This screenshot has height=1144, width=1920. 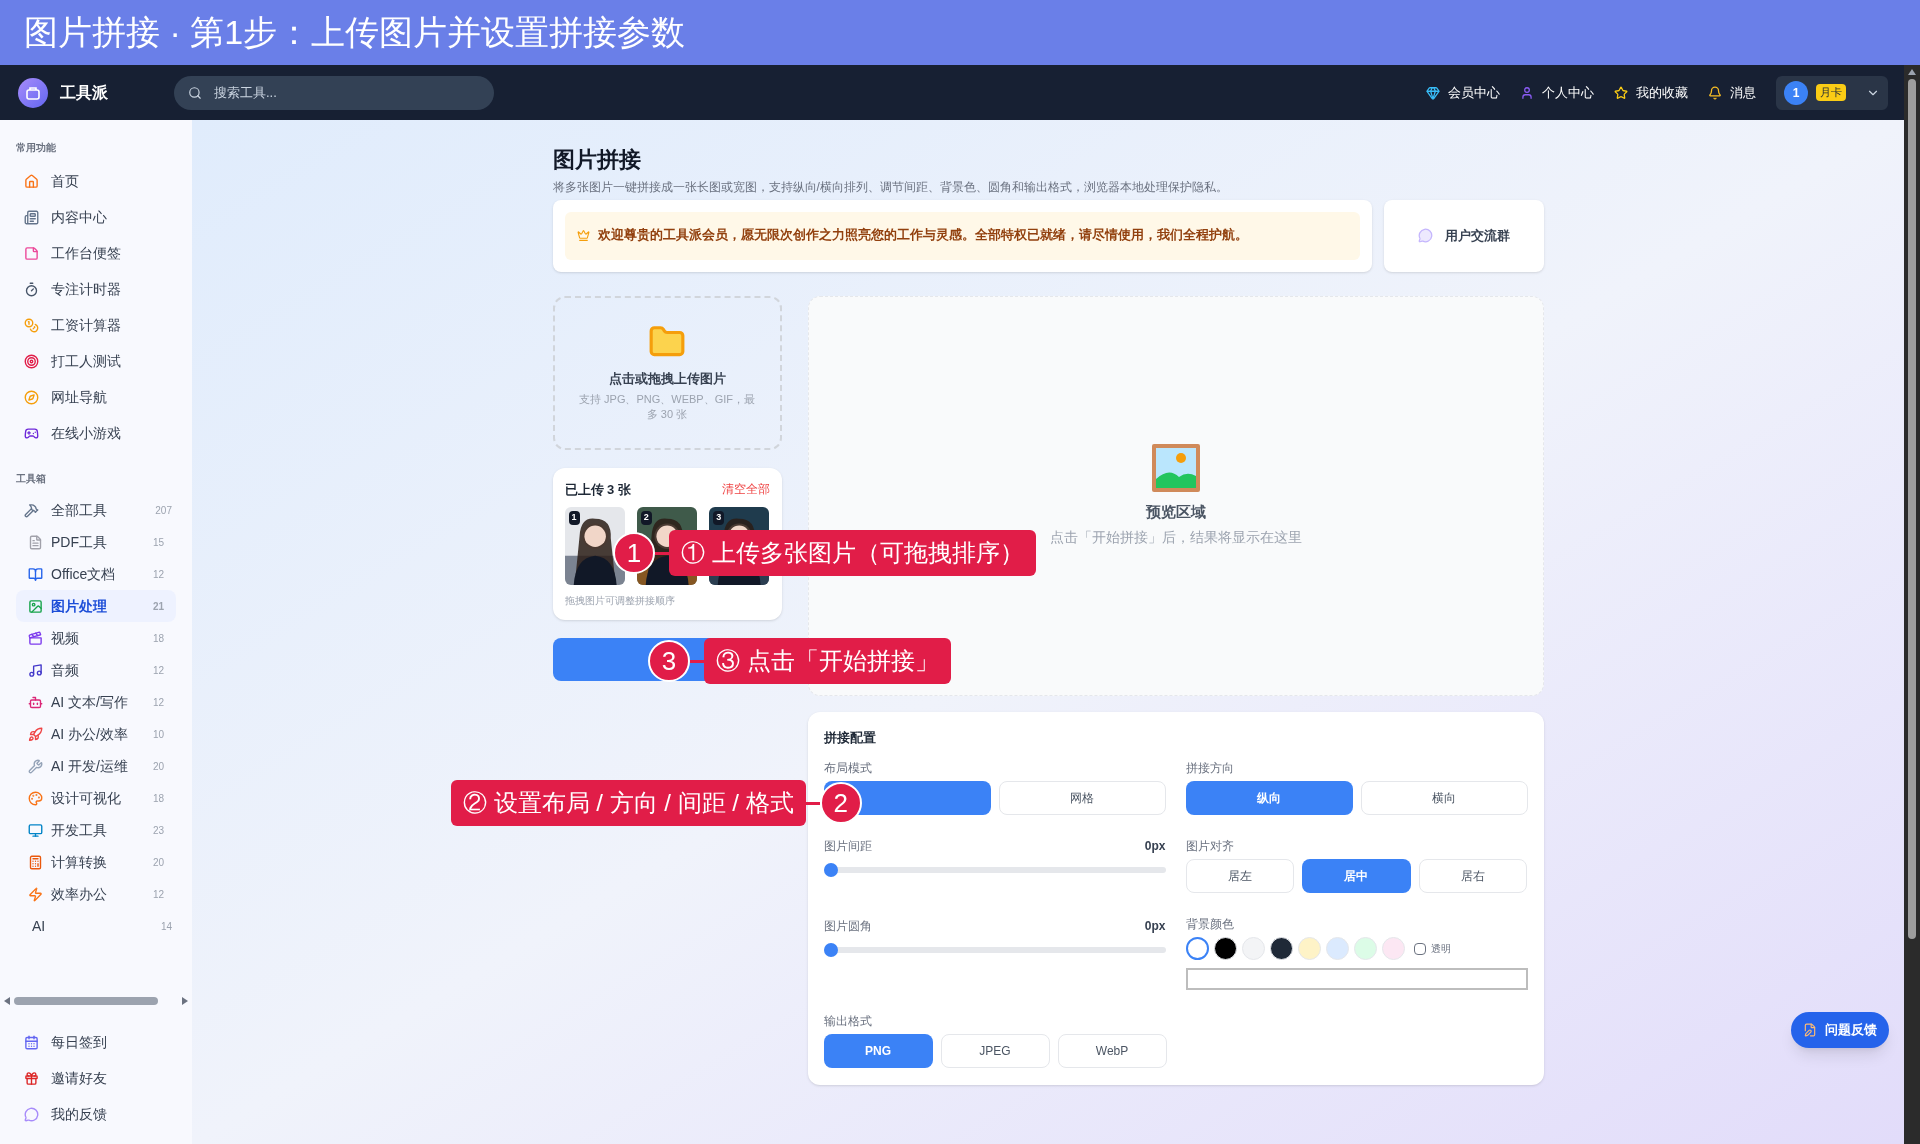 What do you see at coordinates (163, 510) in the screenshot?
I see `item-count: 207` at bounding box center [163, 510].